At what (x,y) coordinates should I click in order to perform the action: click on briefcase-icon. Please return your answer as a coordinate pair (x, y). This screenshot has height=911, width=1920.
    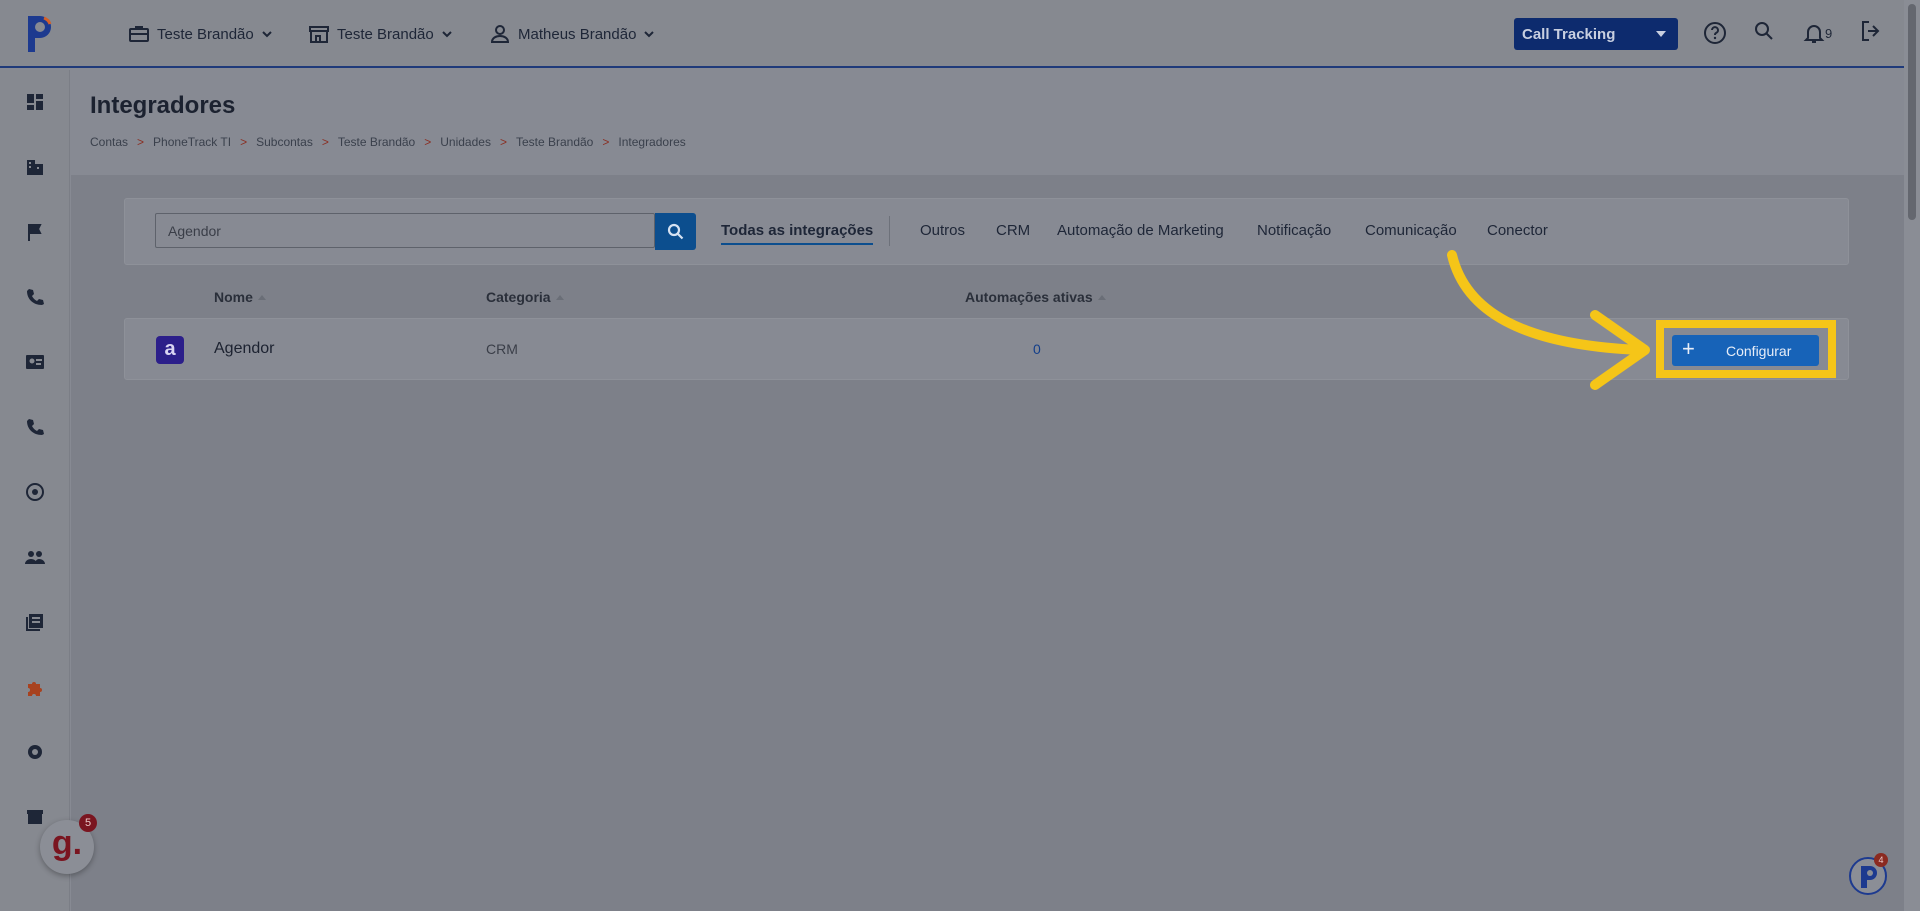
    Looking at the image, I should click on (139, 34).